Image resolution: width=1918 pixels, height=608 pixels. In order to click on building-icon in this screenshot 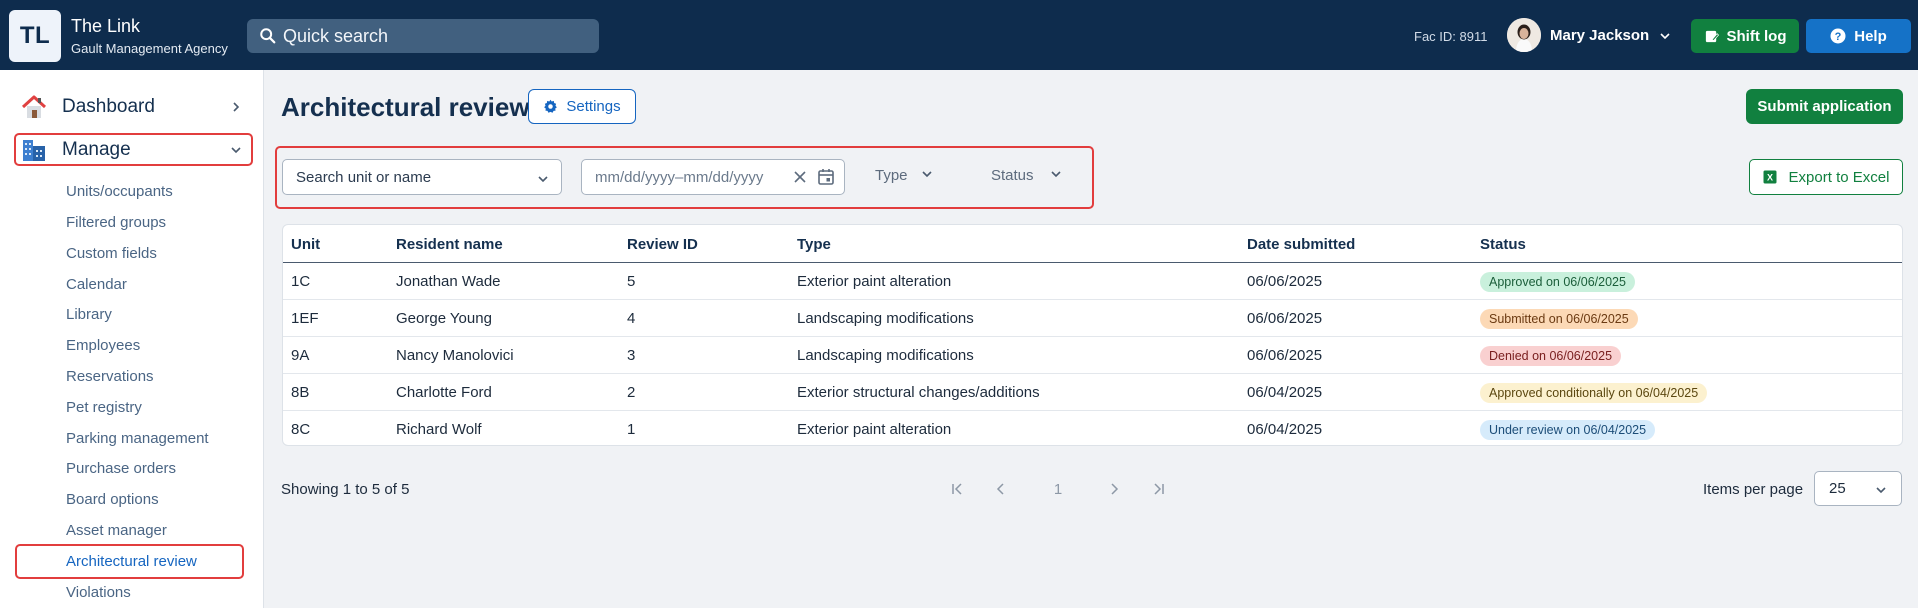, I will do `click(34, 150)`.